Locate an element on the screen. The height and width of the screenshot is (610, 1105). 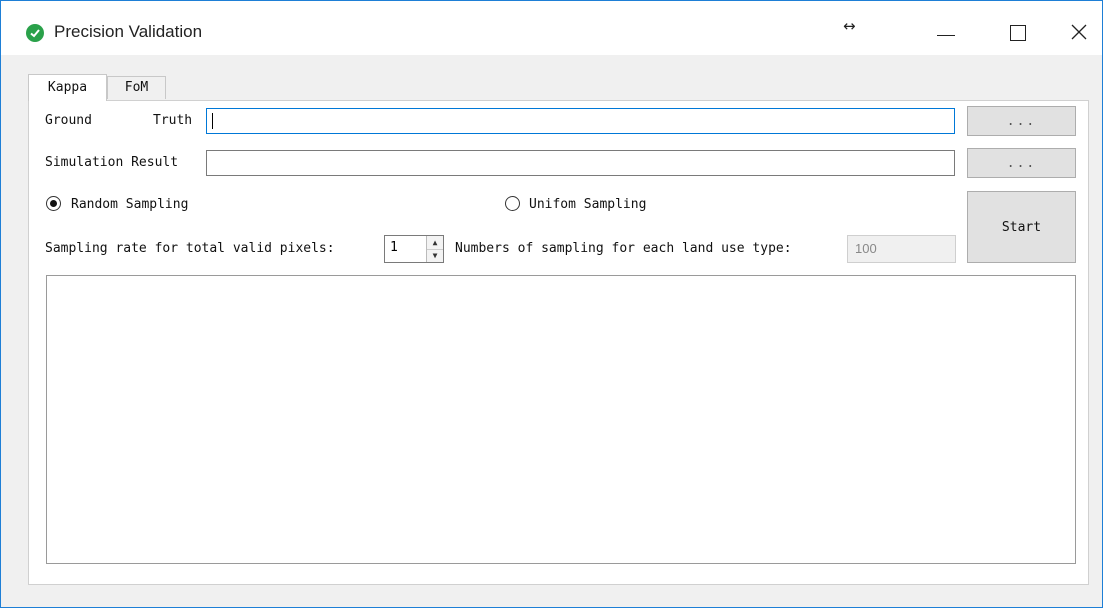
window-title: Precision Validation is located at coordinates (128, 31).